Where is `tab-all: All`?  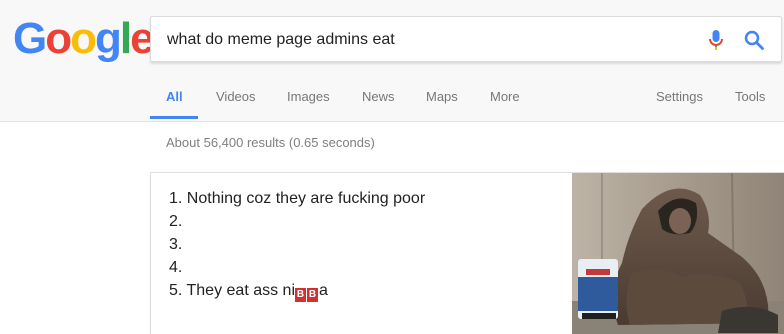
tab-all: All is located at coordinates (174, 97).